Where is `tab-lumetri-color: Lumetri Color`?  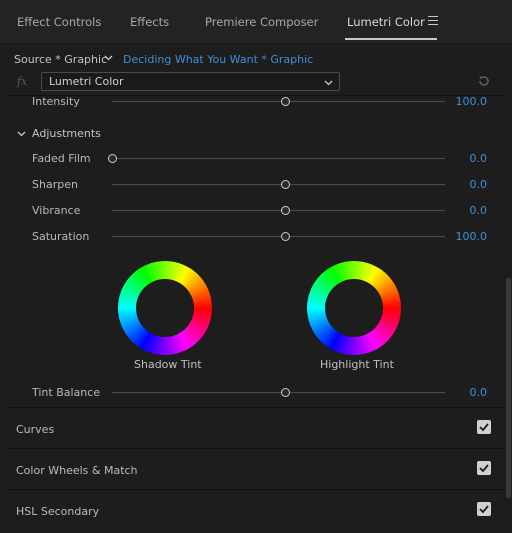
tab-lumetri-color: Lumetri Color is located at coordinates (386, 22).